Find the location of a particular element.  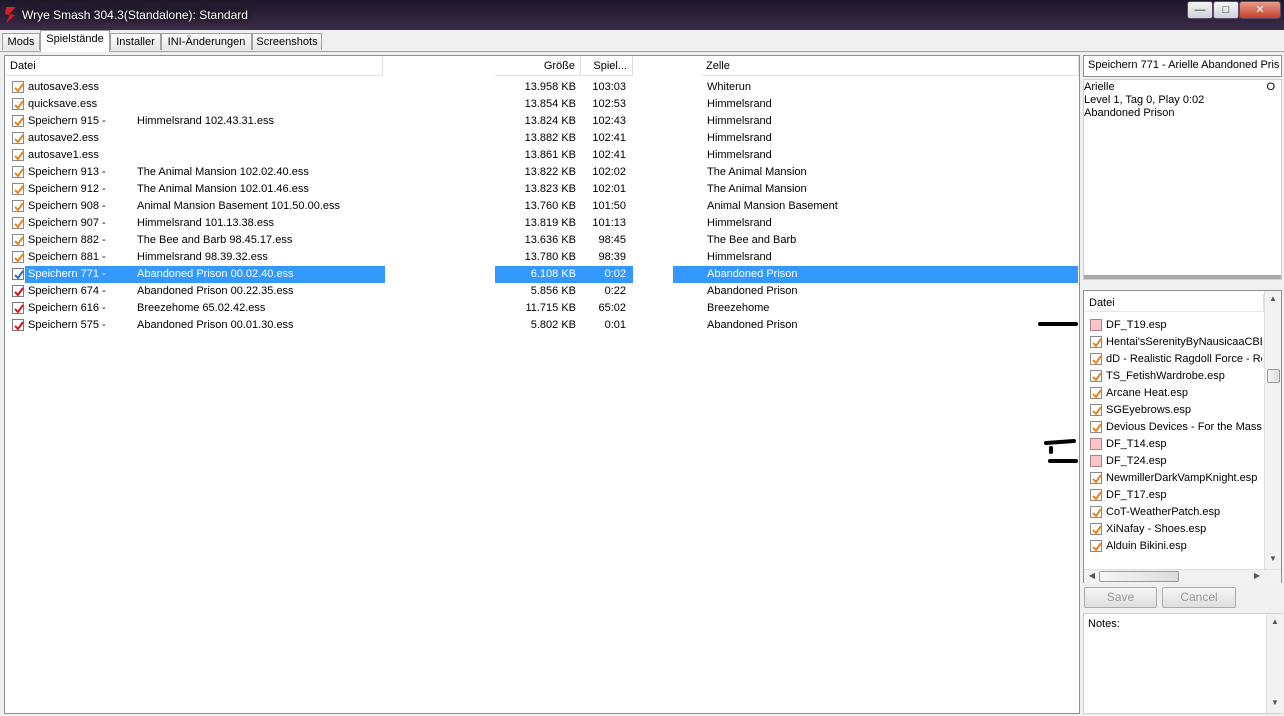

save-button: Save is located at coordinates (1120, 597).